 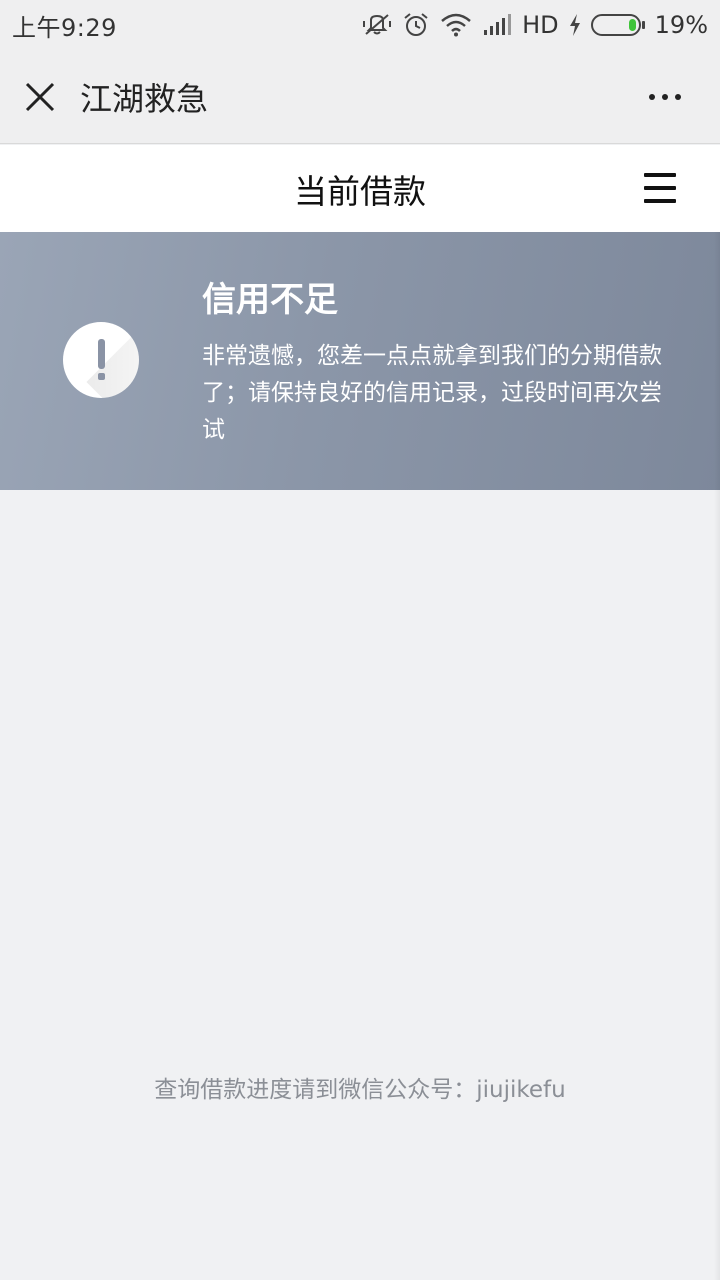 I want to click on alarm-icon, so click(x=416, y=25).